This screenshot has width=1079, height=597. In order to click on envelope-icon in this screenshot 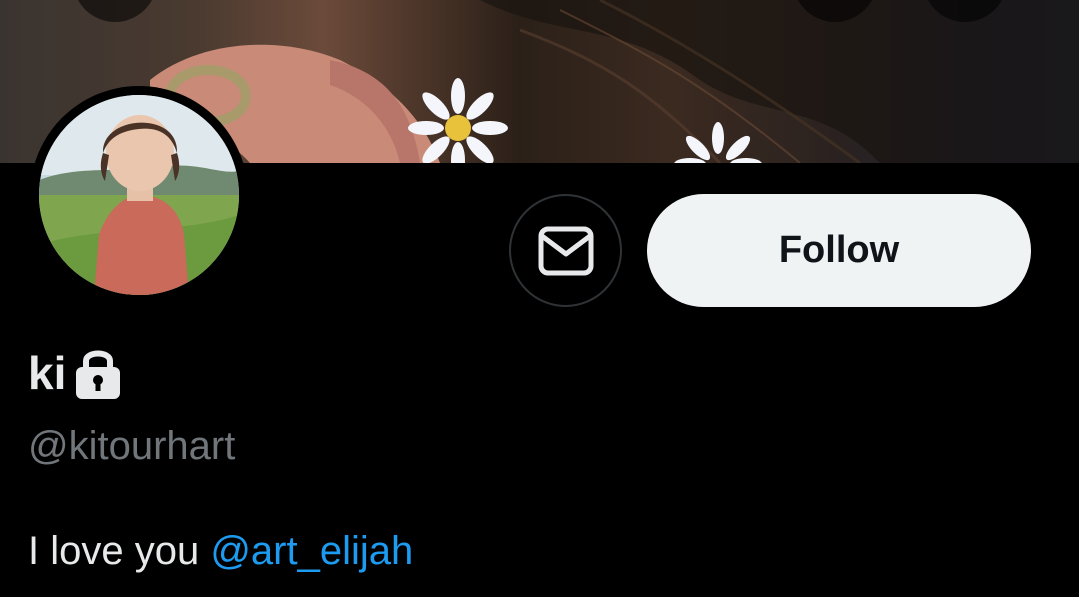, I will do `click(565, 250)`.